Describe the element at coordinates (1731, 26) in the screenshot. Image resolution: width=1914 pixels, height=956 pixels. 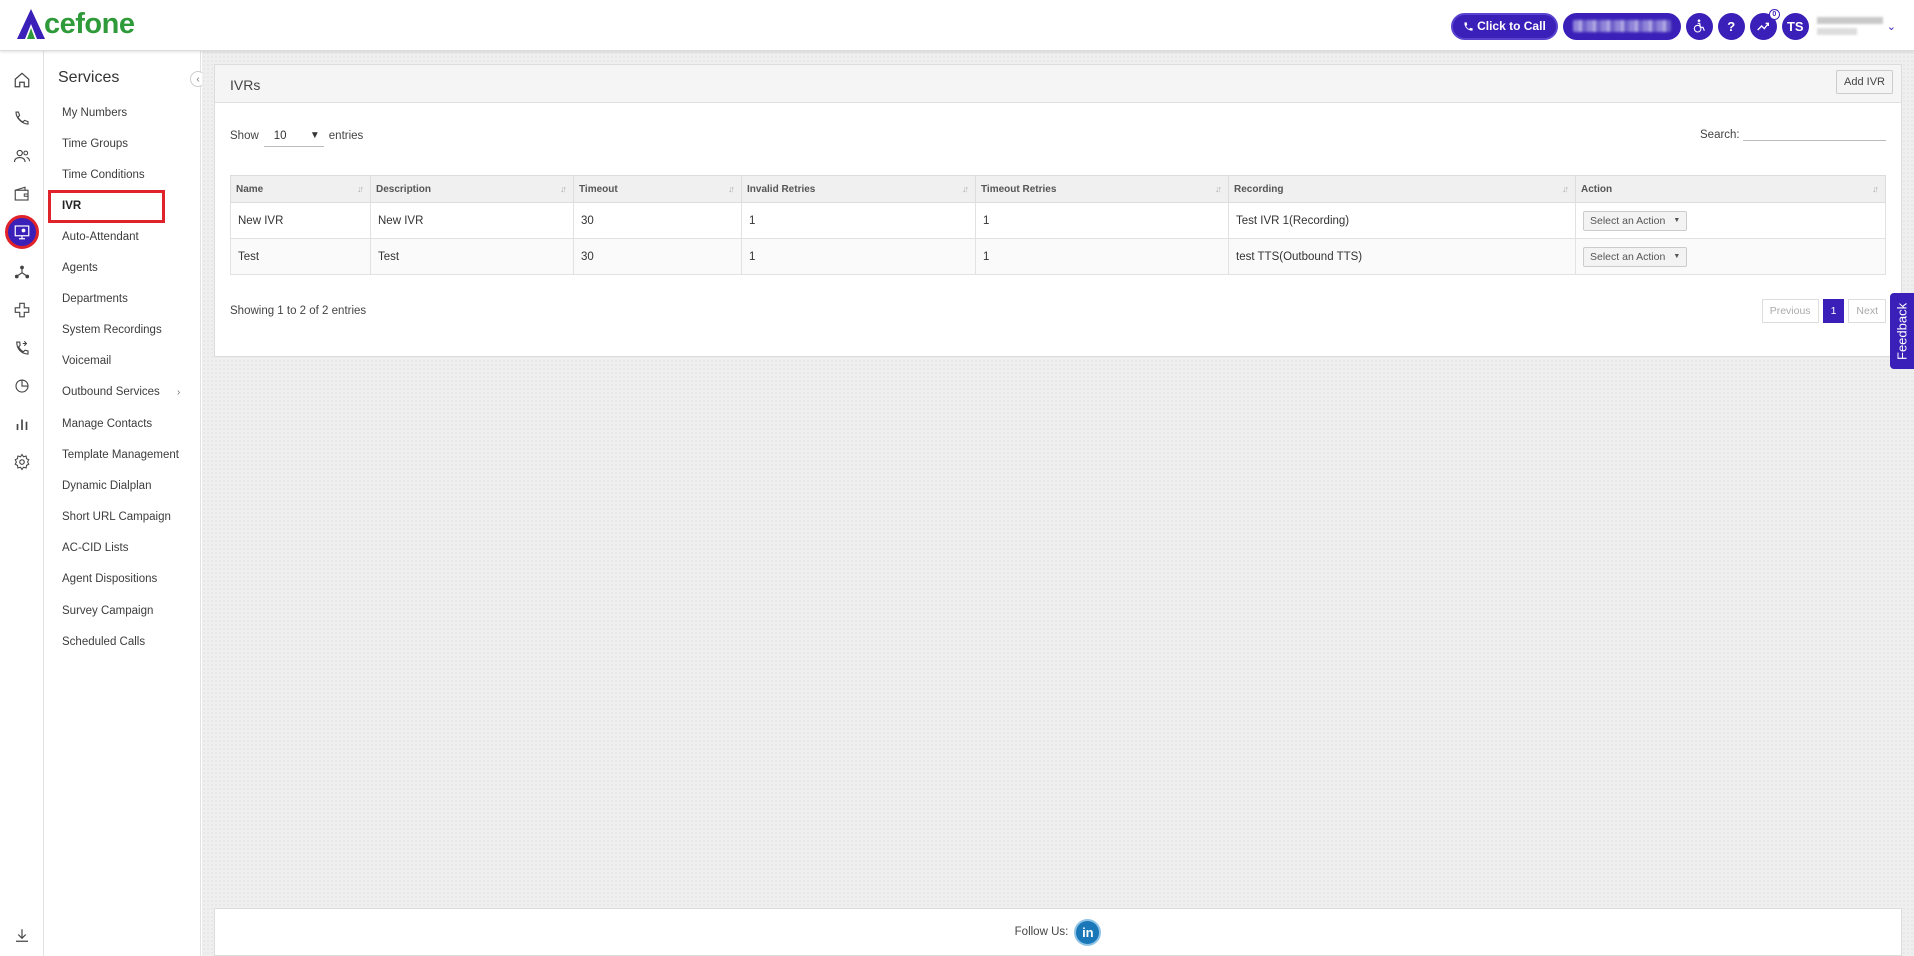
I see `help-button: ?` at that location.